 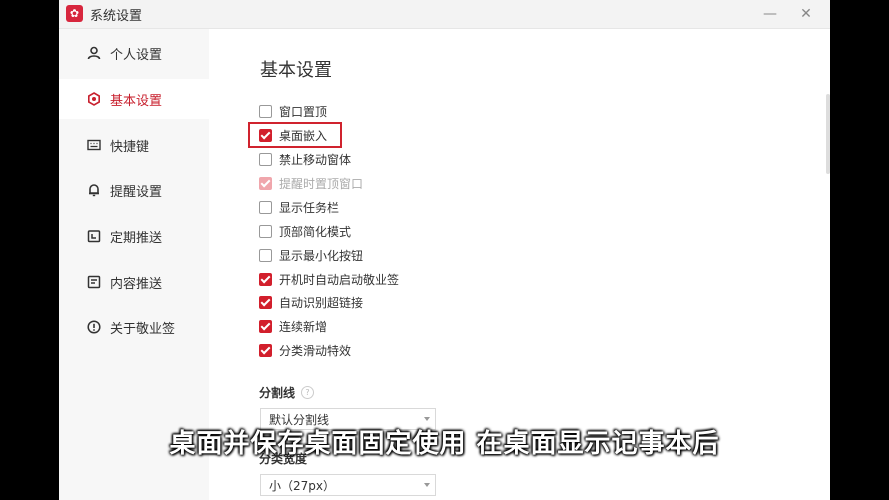 I want to click on option-autostart: 开机时自动启动敬业签, so click(x=329, y=279).